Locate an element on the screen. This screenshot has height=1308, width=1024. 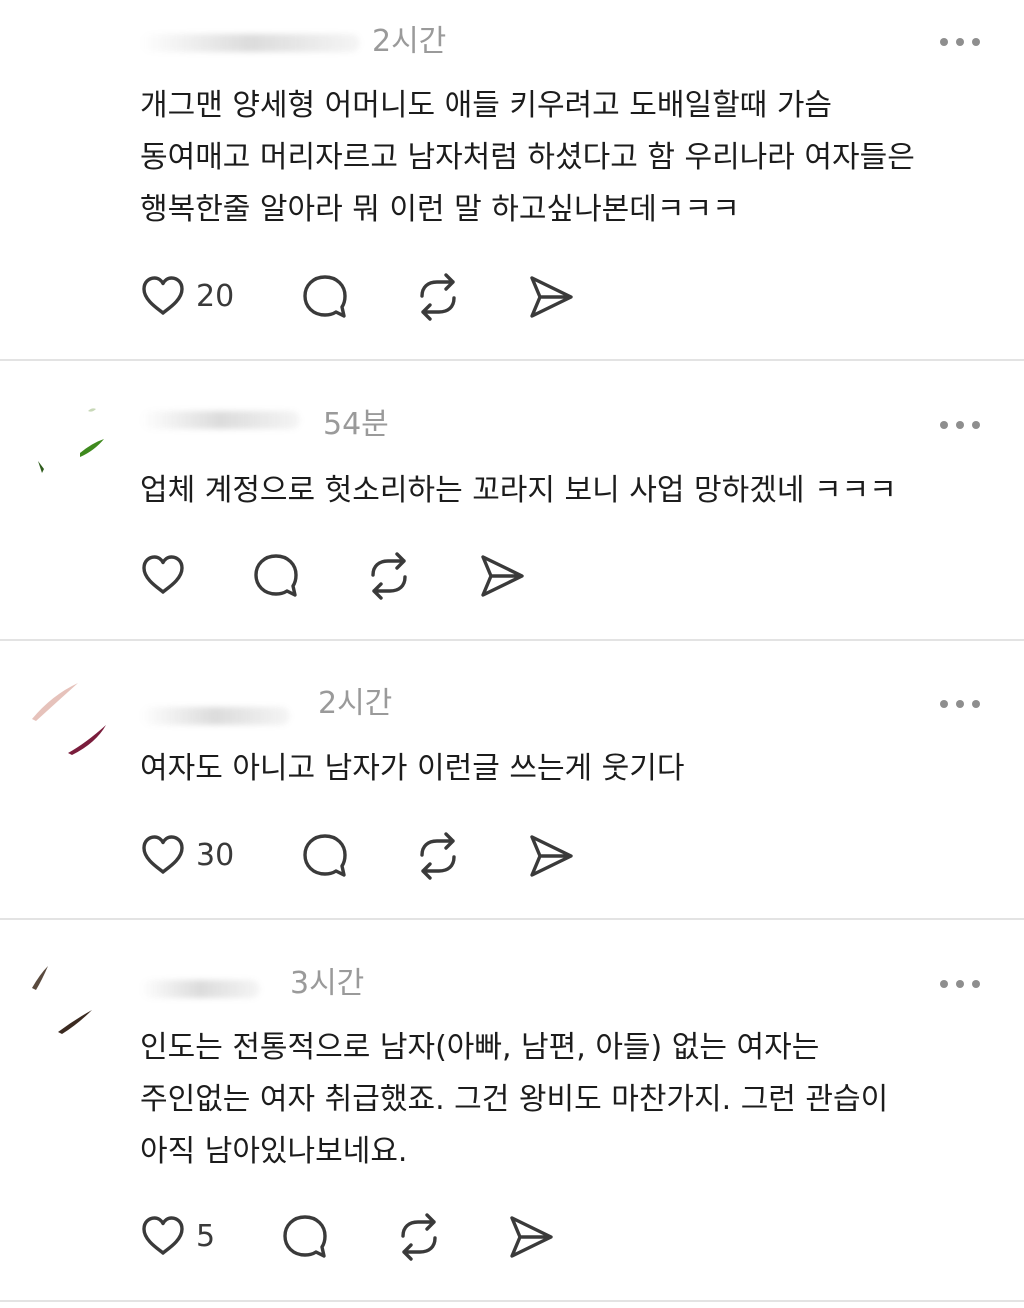
like-count: 20 is located at coordinates (215, 296).